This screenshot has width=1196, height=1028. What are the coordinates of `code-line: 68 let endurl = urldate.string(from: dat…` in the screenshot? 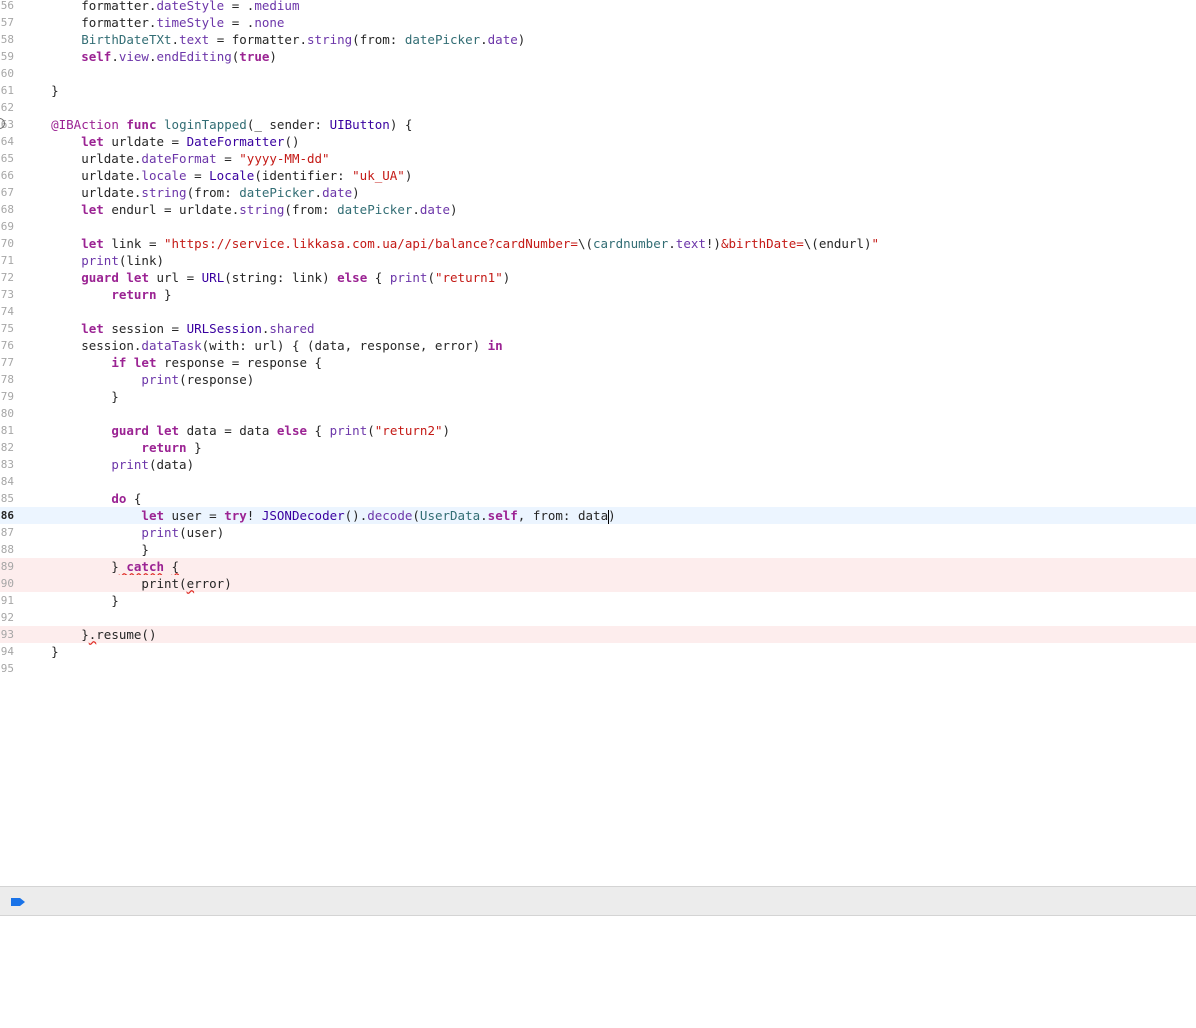 It's located at (598, 209).